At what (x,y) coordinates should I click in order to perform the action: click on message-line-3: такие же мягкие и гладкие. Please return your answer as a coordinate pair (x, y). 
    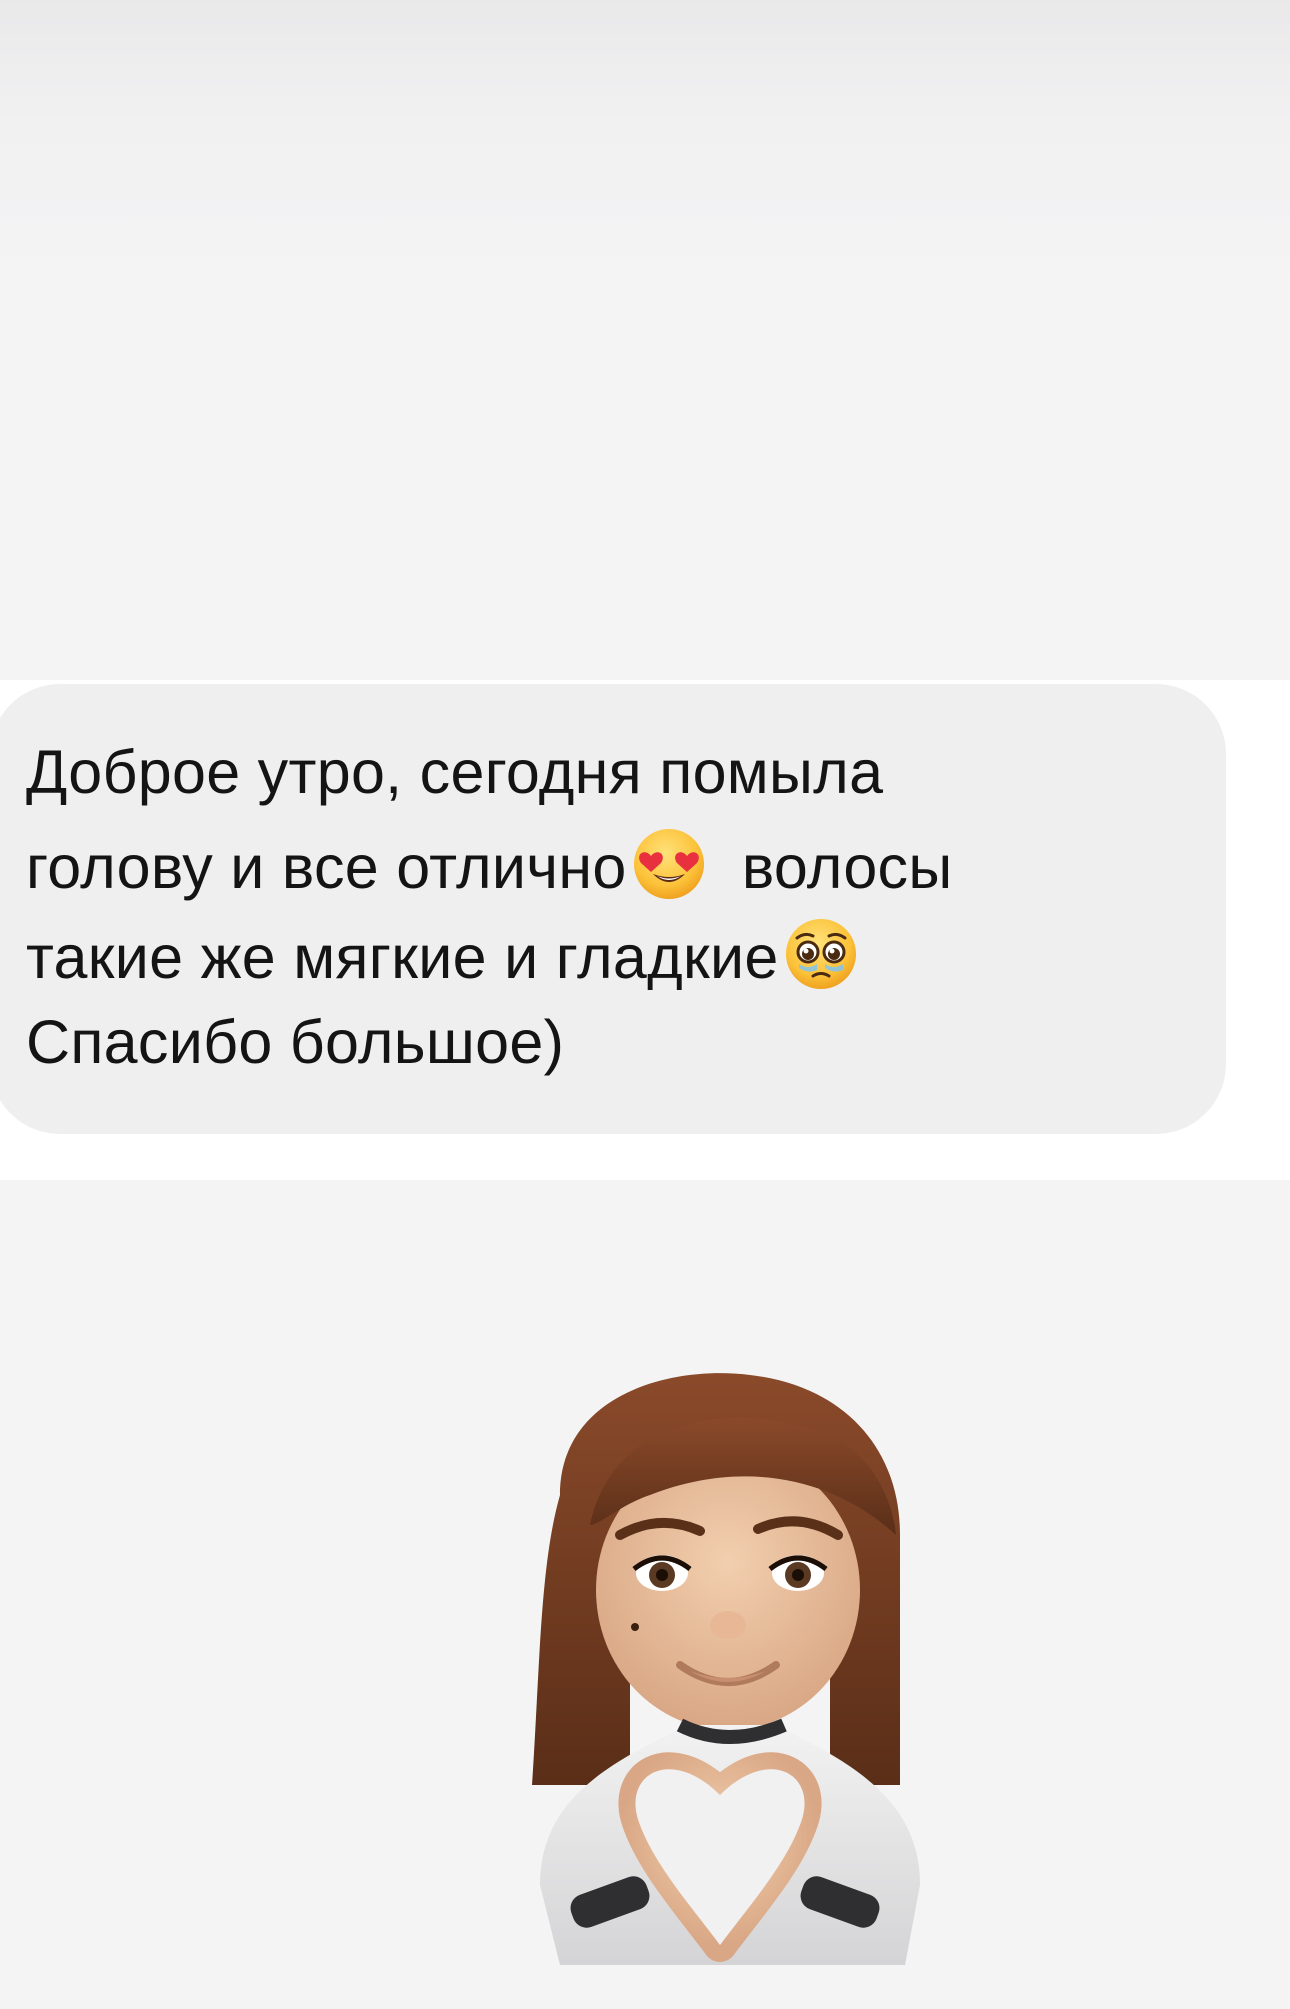
    Looking at the image, I should click on (444, 961).